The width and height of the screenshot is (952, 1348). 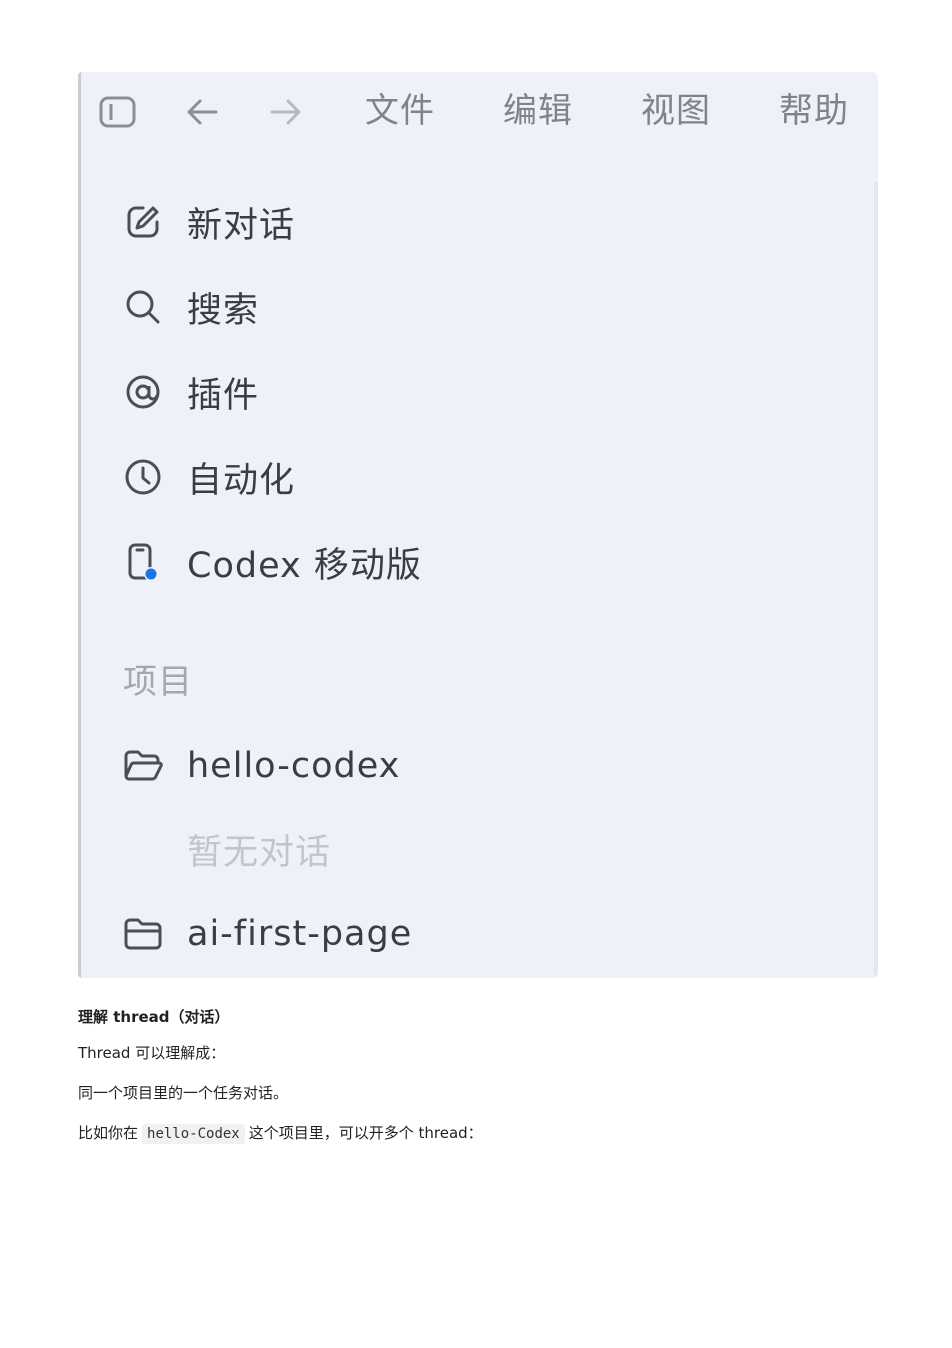 What do you see at coordinates (400, 111) in the screenshot?
I see `menu-file: 文件` at bounding box center [400, 111].